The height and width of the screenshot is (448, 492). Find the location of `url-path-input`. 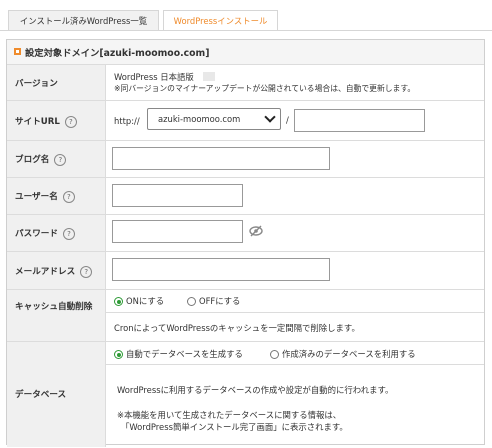

url-path-input is located at coordinates (359, 120).